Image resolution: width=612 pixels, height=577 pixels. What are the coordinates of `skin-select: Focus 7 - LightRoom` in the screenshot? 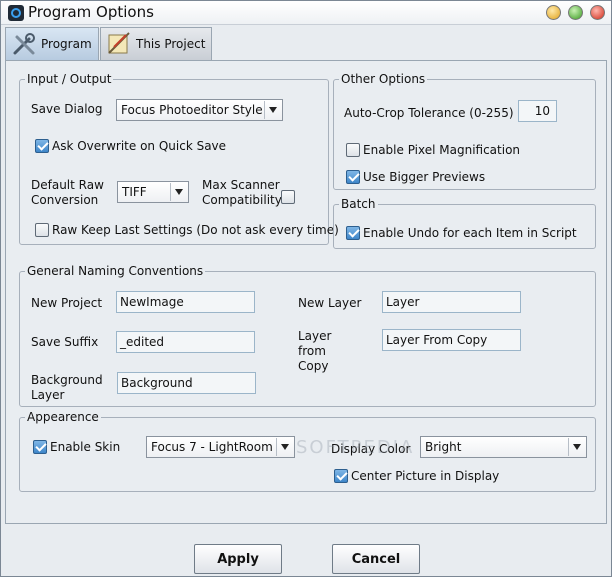 It's located at (220, 447).